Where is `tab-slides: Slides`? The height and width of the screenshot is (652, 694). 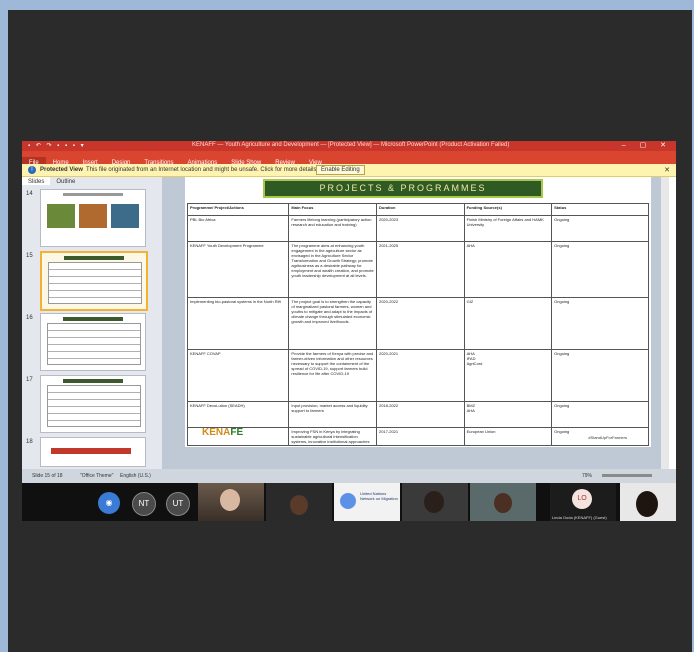 tab-slides: Slides is located at coordinates (36, 181).